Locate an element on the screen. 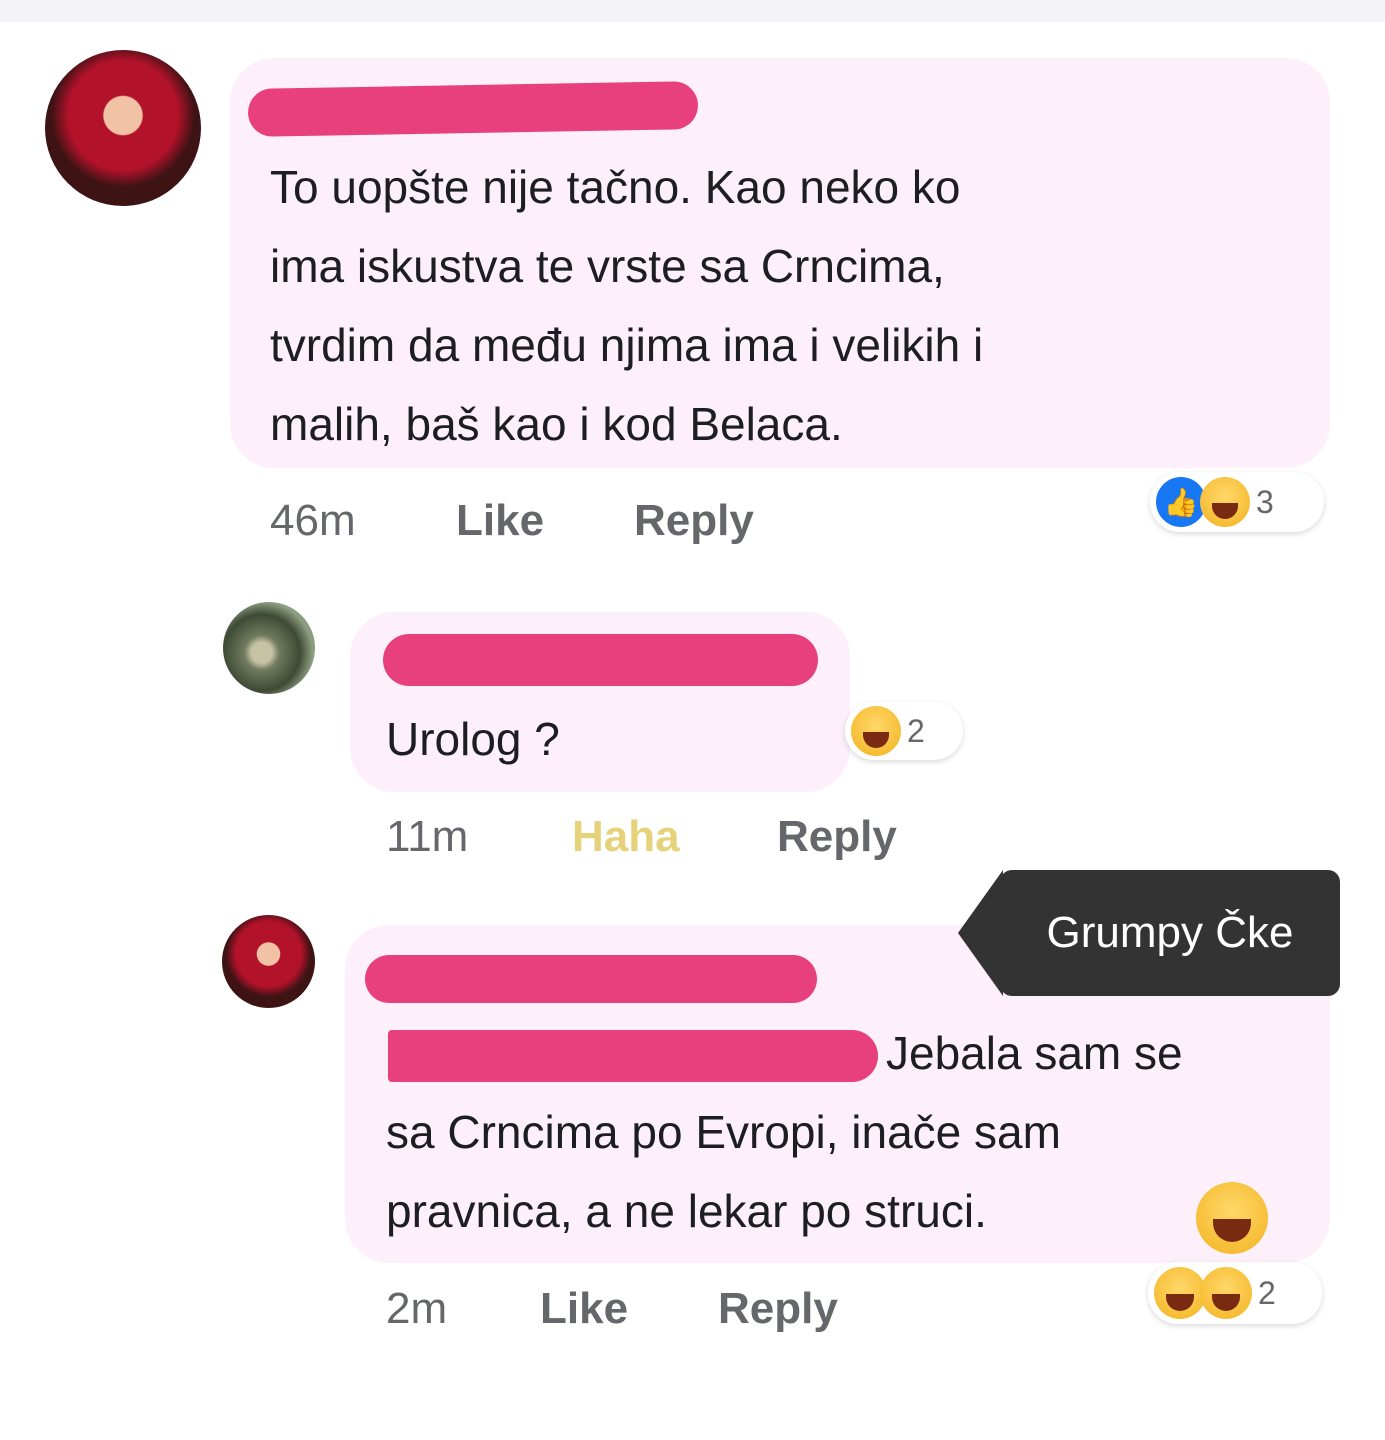  comment-text: Urolog ? is located at coordinates (473, 739).